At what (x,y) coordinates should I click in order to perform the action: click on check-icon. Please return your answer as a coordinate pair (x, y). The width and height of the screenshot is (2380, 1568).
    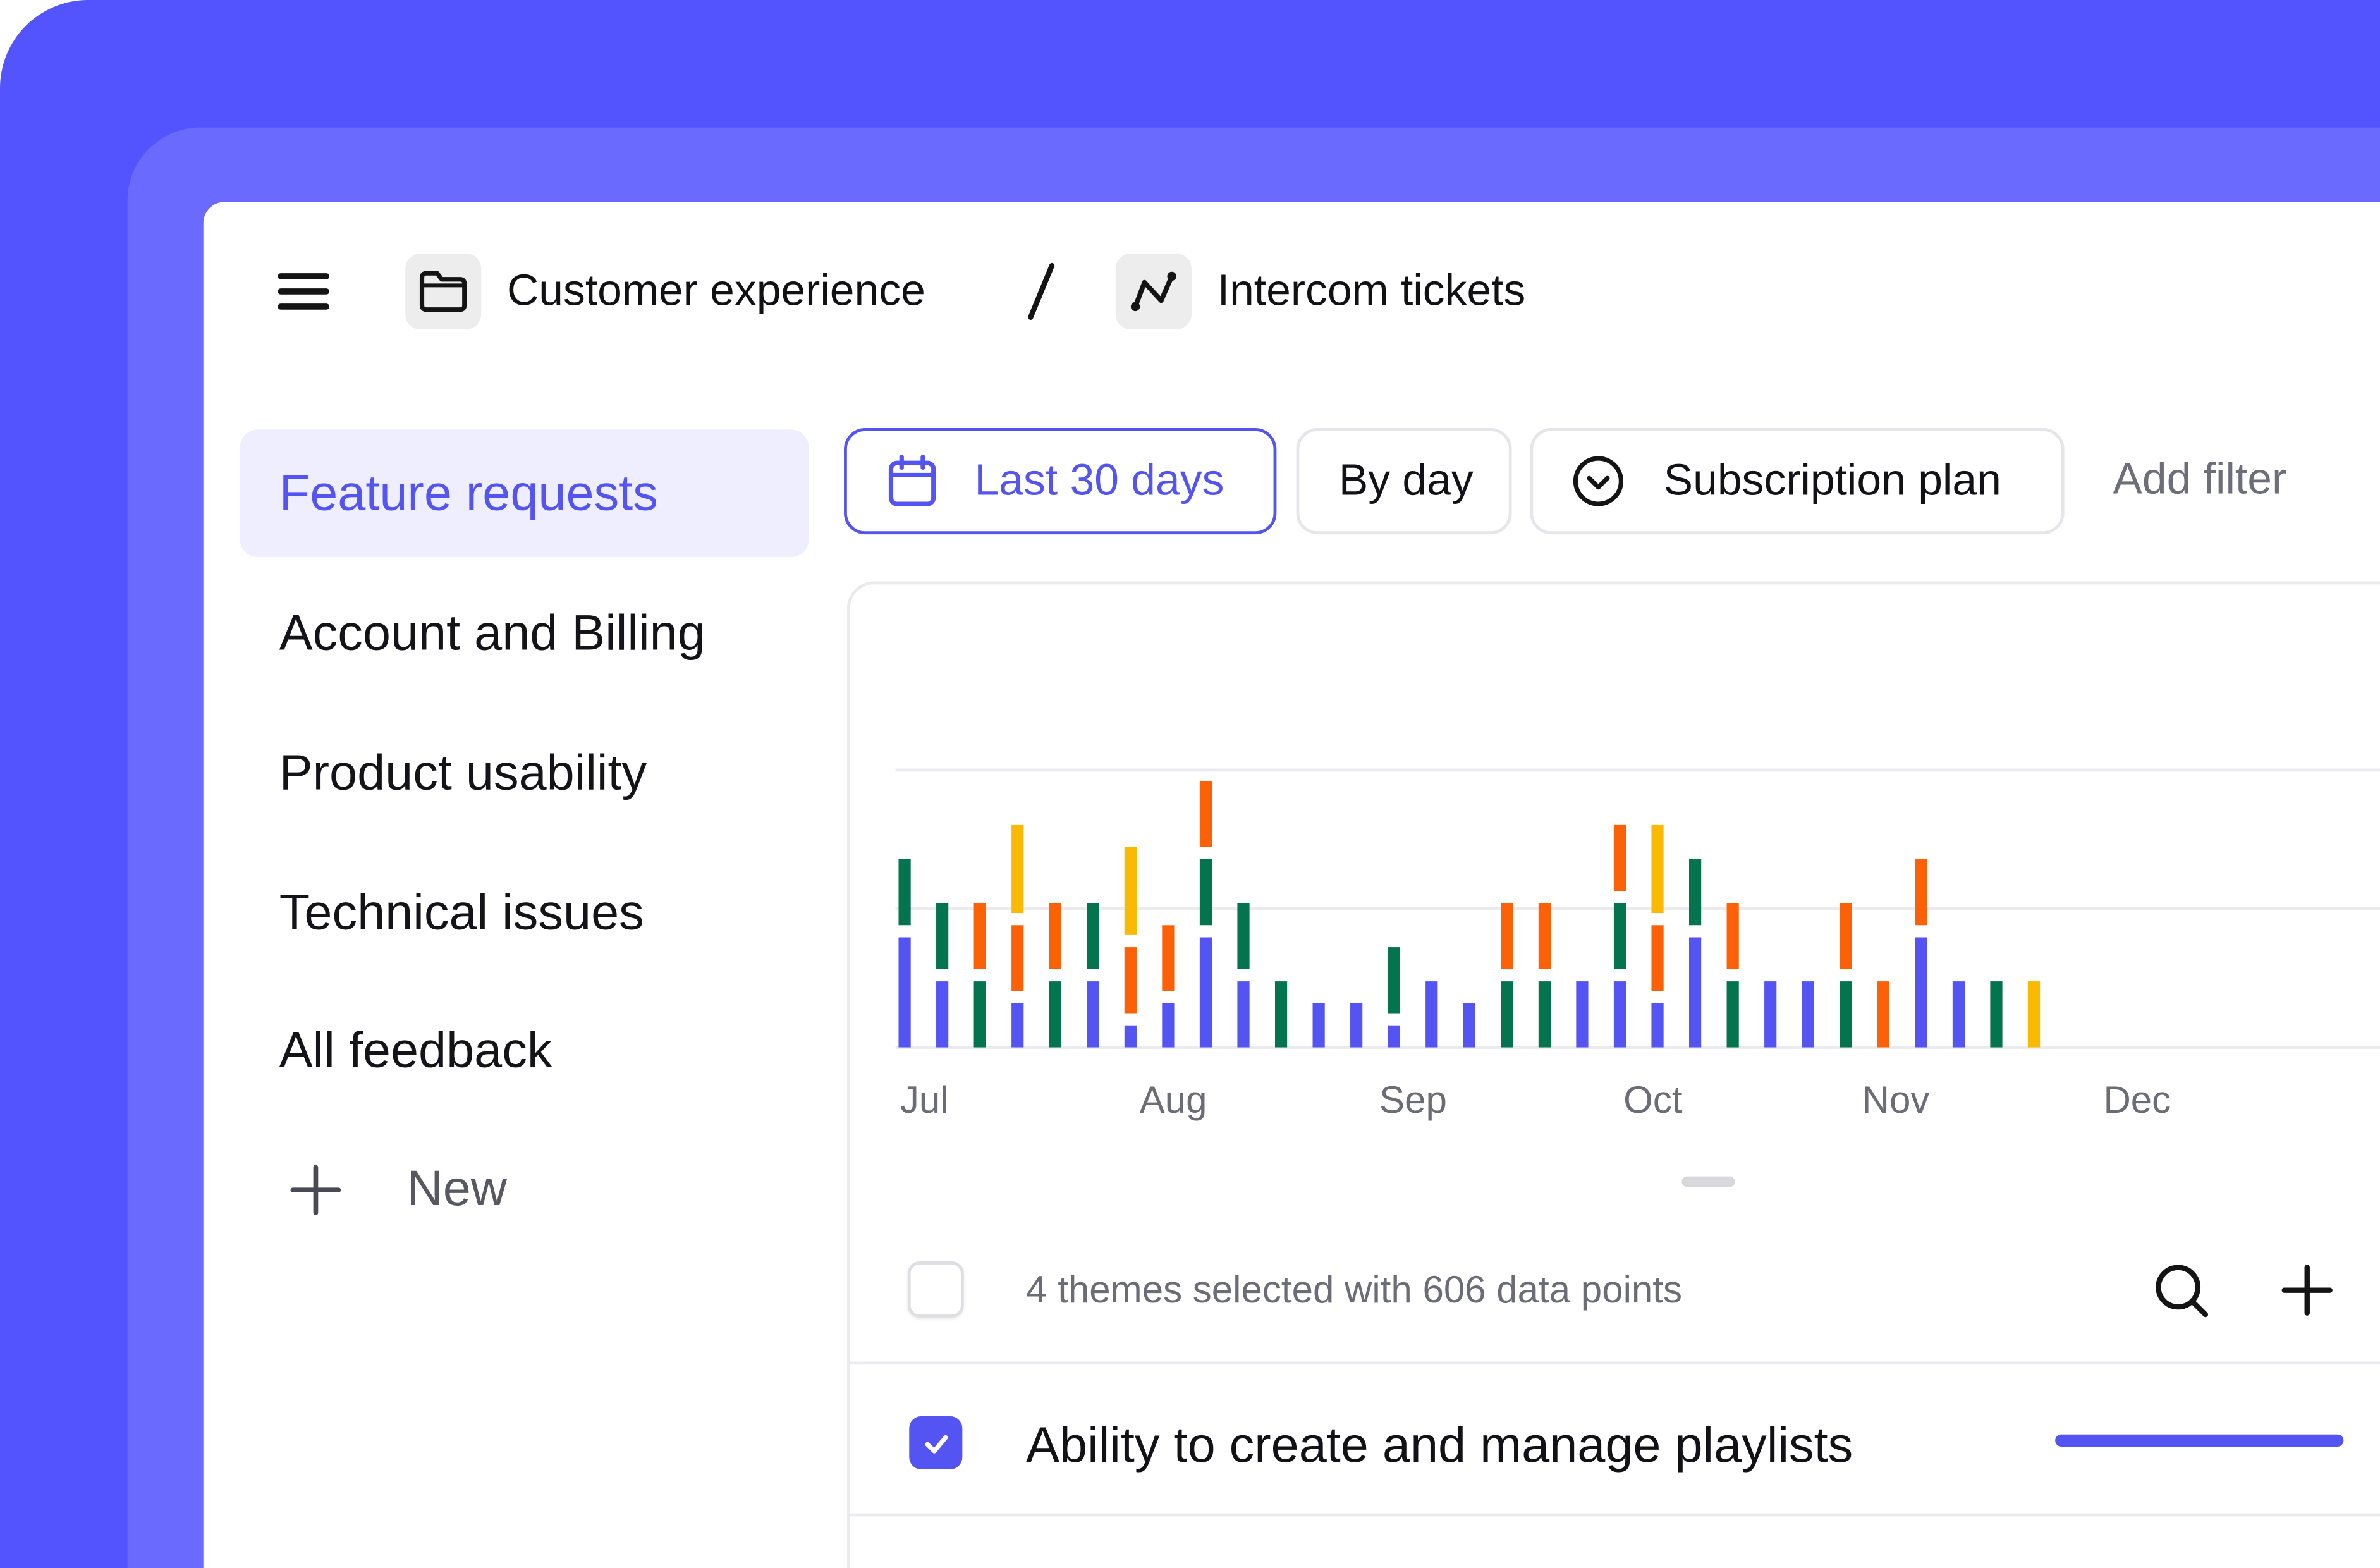
    Looking at the image, I should click on (936, 1443).